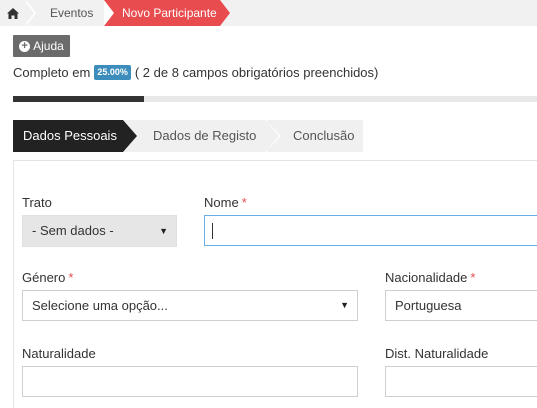 This screenshot has width=537, height=408. I want to click on step-dados-de-registo: Dados de Registo, so click(194, 136).